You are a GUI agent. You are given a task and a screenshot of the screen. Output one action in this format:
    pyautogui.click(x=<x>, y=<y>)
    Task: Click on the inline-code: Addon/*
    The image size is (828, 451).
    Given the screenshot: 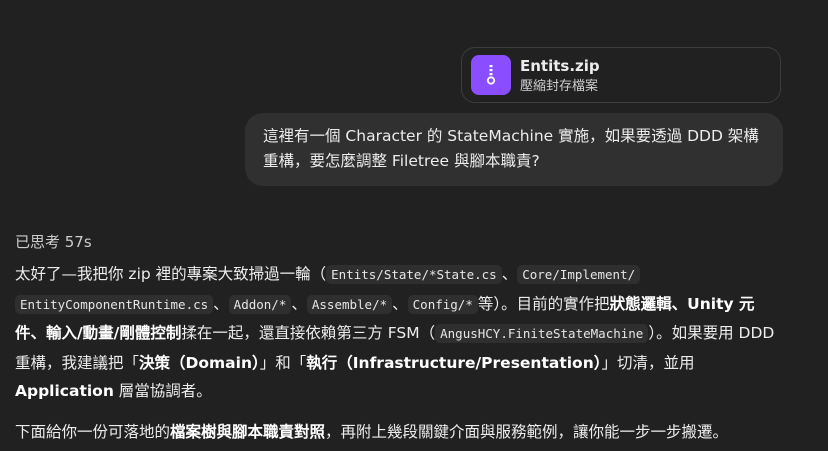 What is the action you would take?
    pyautogui.click(x=260, y=304)
    